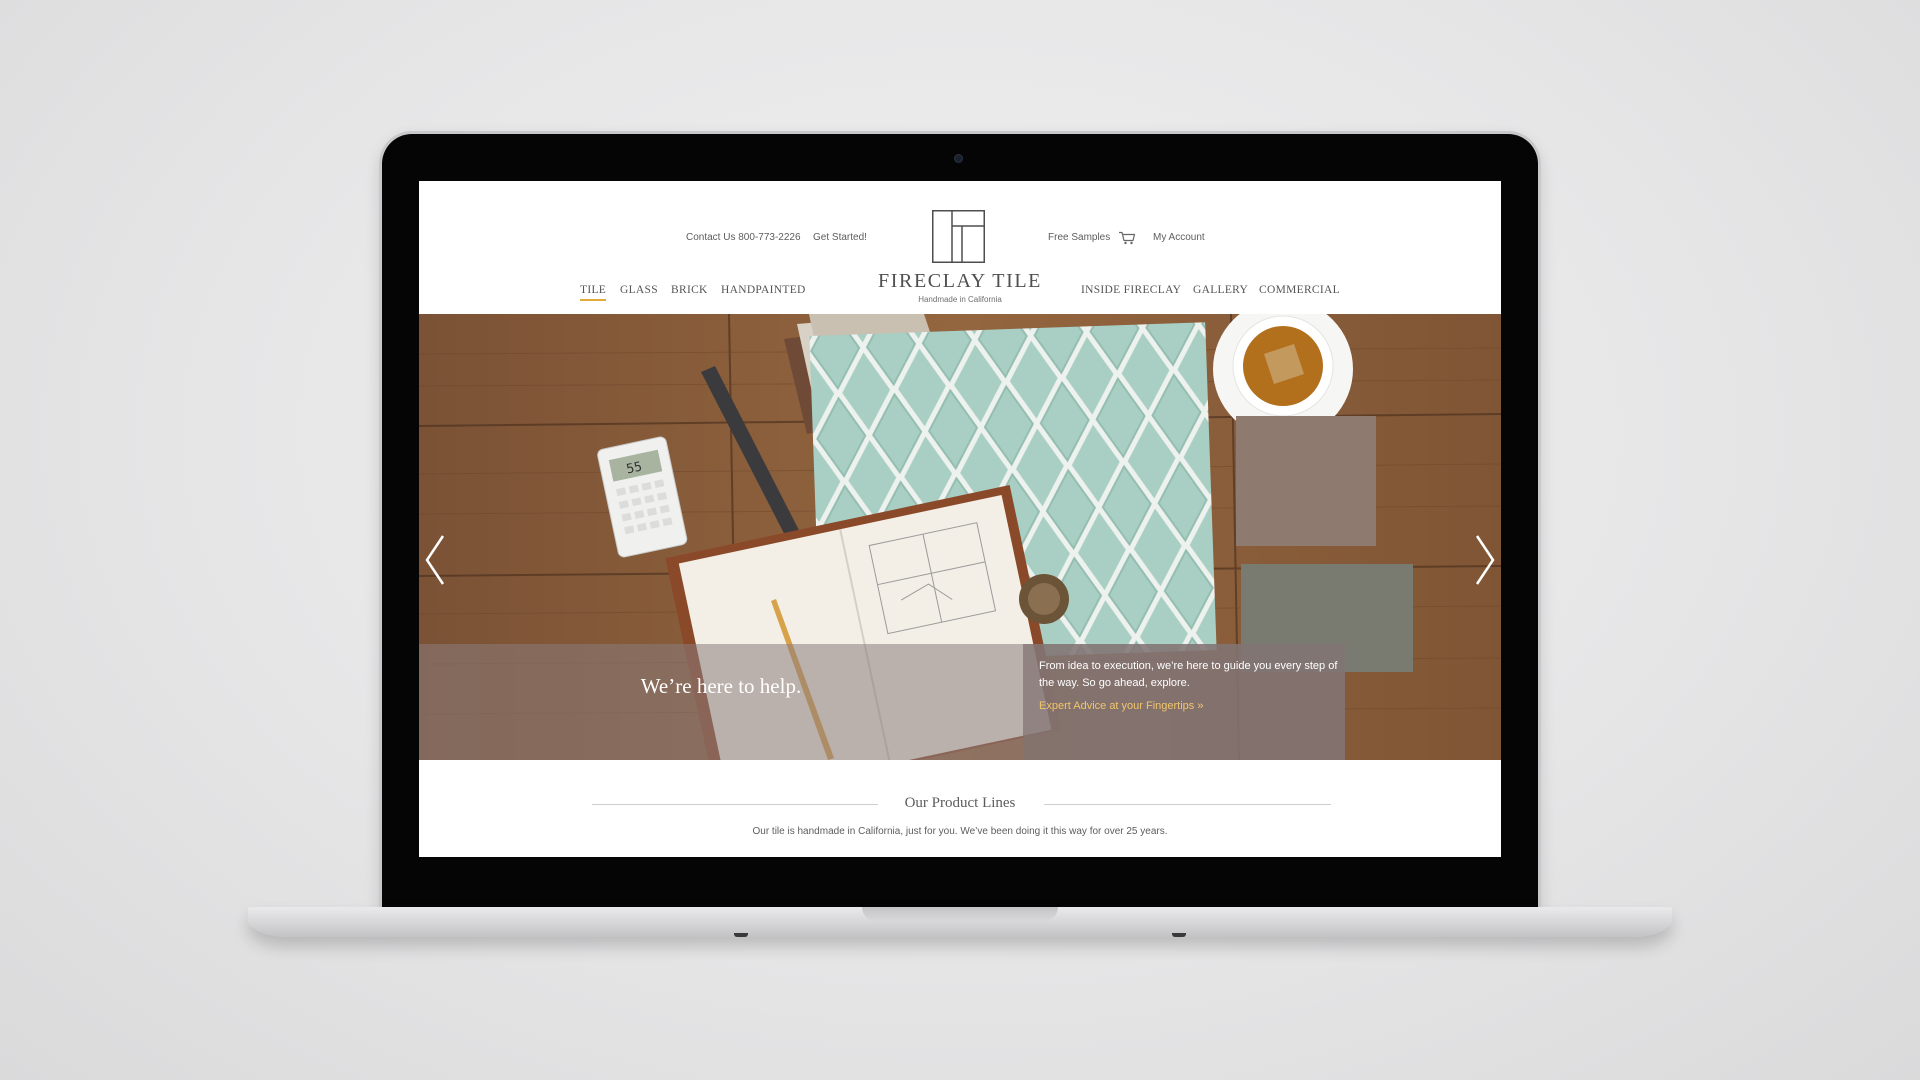 This screenshot has height=1080, width=1920. What do you see at coordinates (743, 237) in the screenshot?
I see `contact-link: Contact Us 800-773-2226` at bounding box center [743, 237].